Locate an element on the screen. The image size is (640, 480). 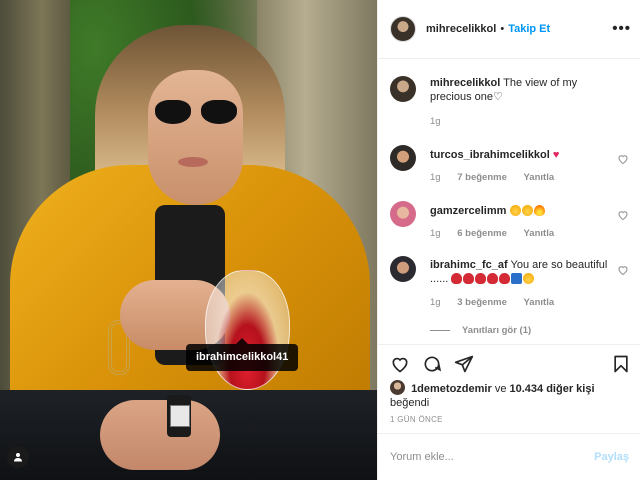
comment-input is located at coordinates (492, 457).